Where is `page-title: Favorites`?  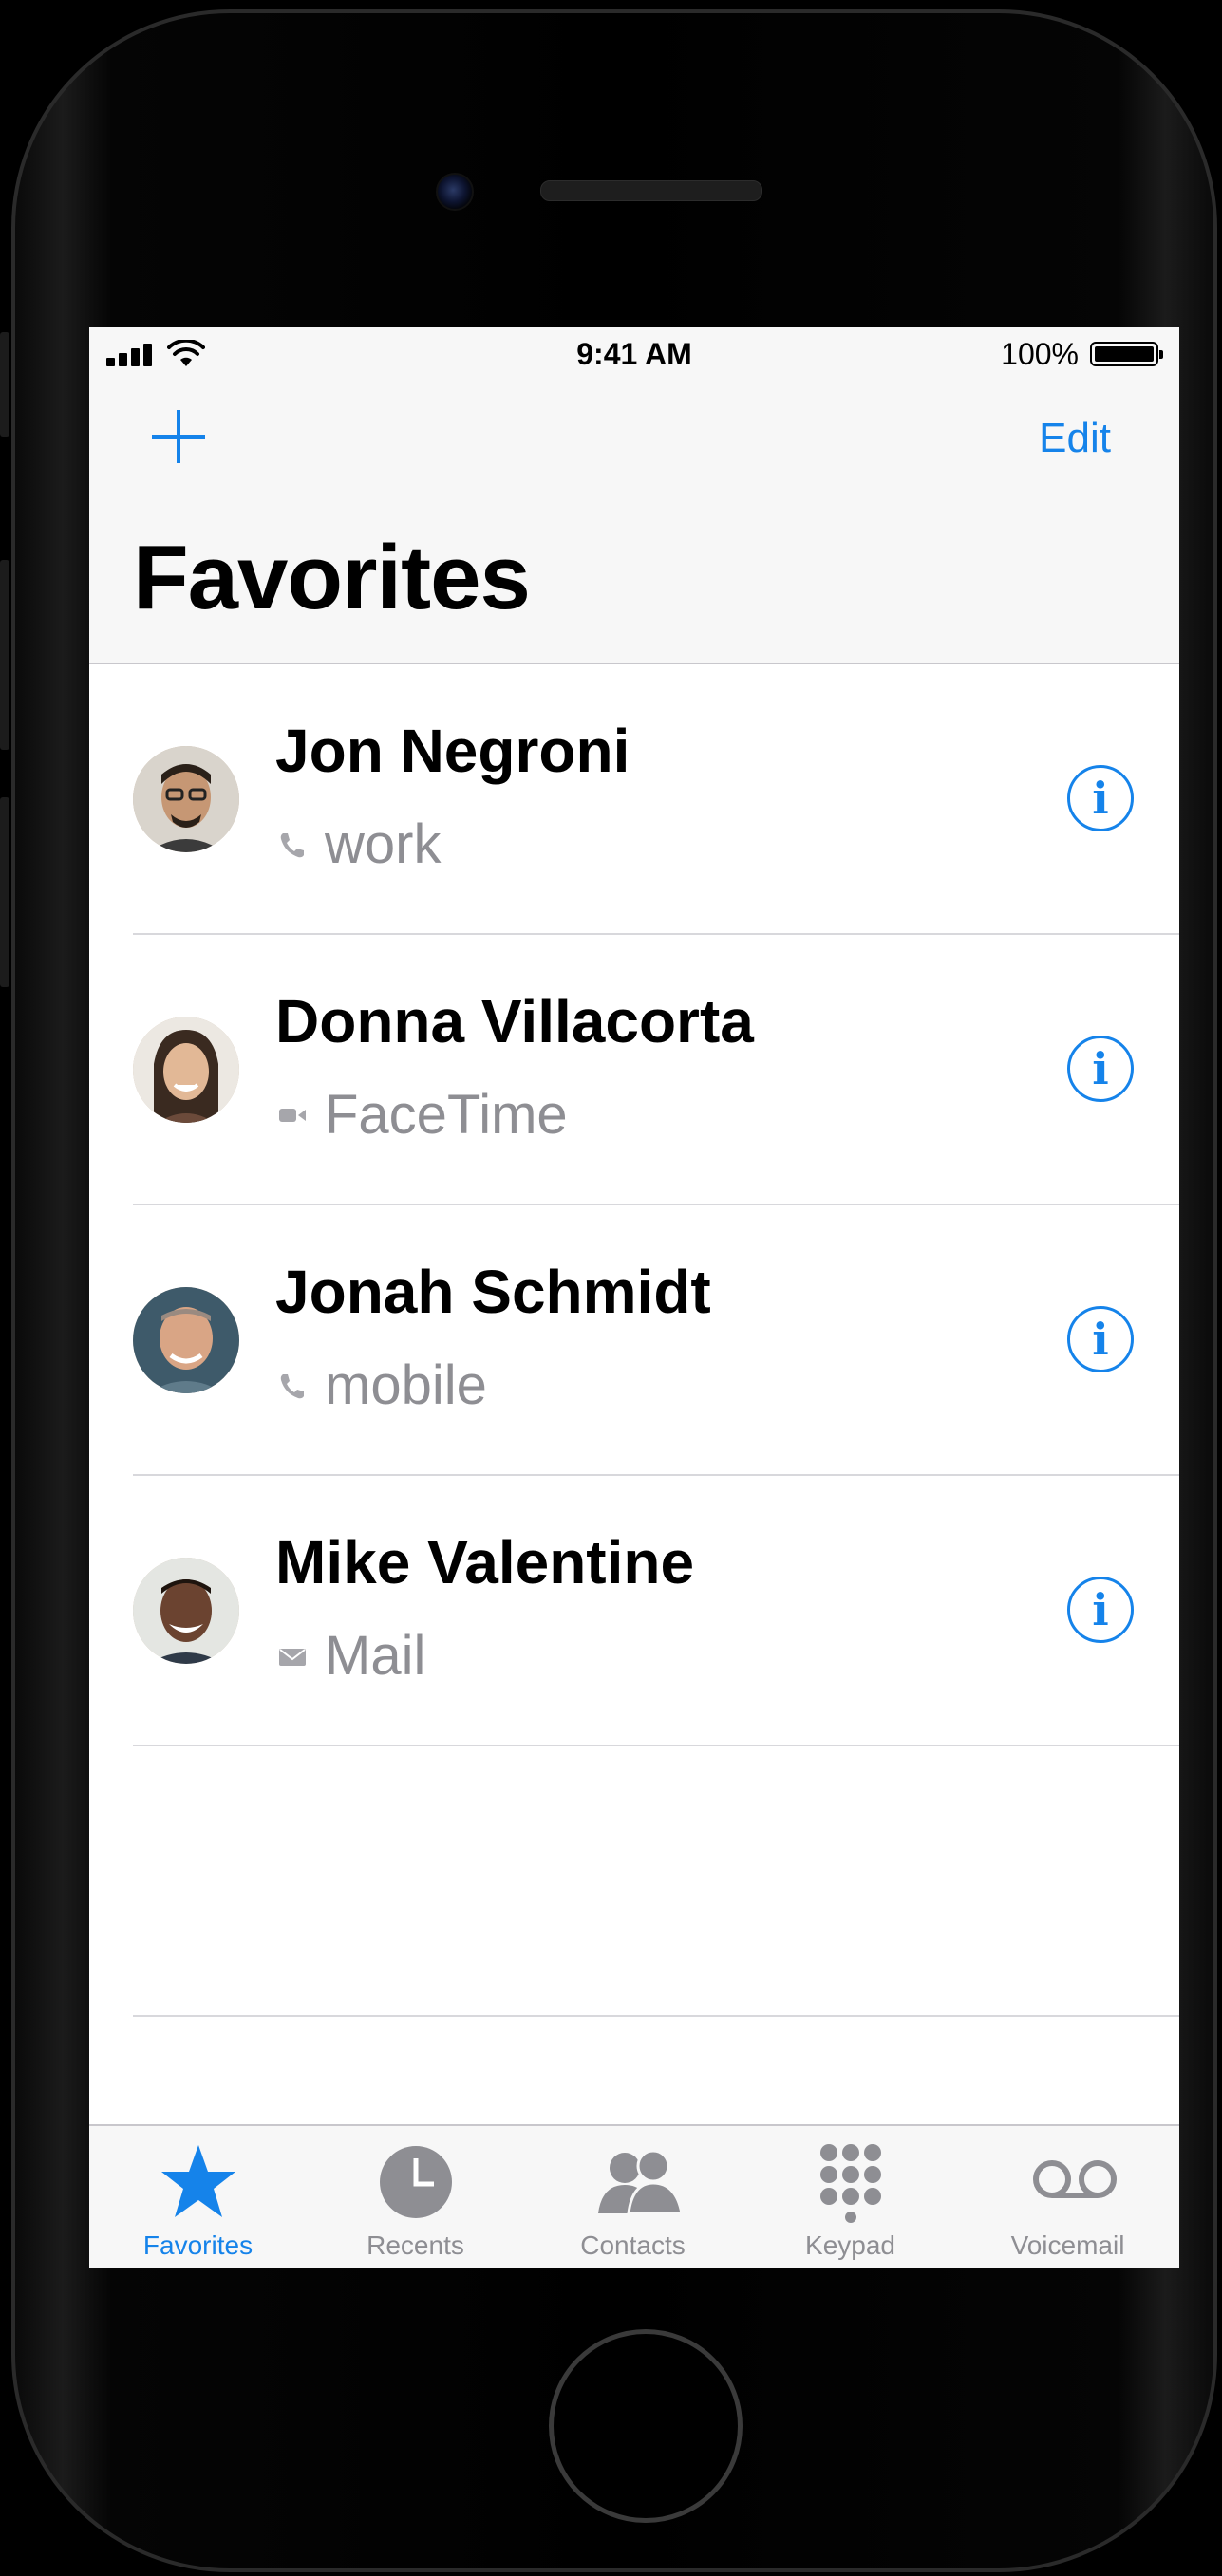 page-title: Favorites is located at coordinates (332, 577).